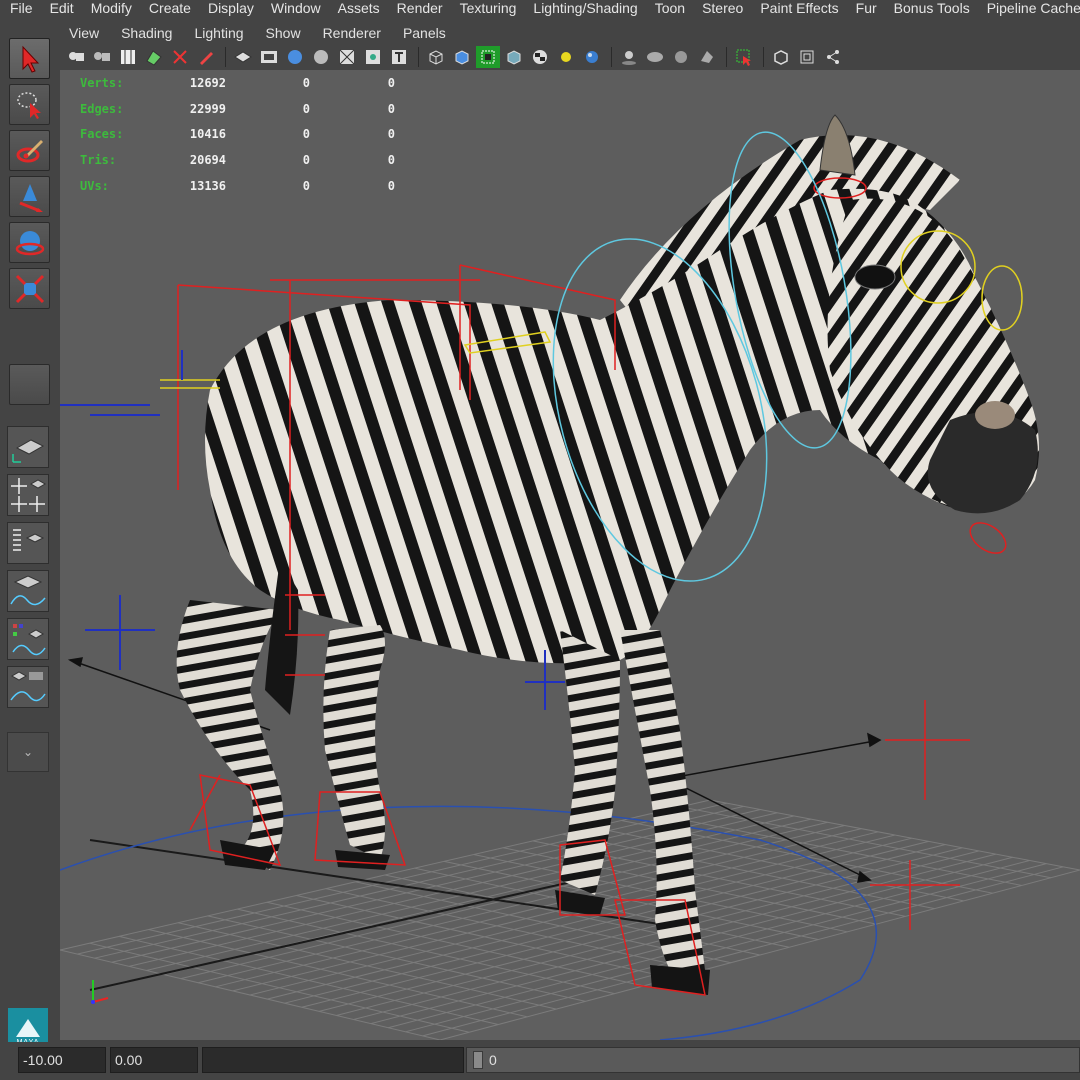 The width and height of the screenshot is (1080, 1080). I want to click on select-tool-button, so click(29, 58).